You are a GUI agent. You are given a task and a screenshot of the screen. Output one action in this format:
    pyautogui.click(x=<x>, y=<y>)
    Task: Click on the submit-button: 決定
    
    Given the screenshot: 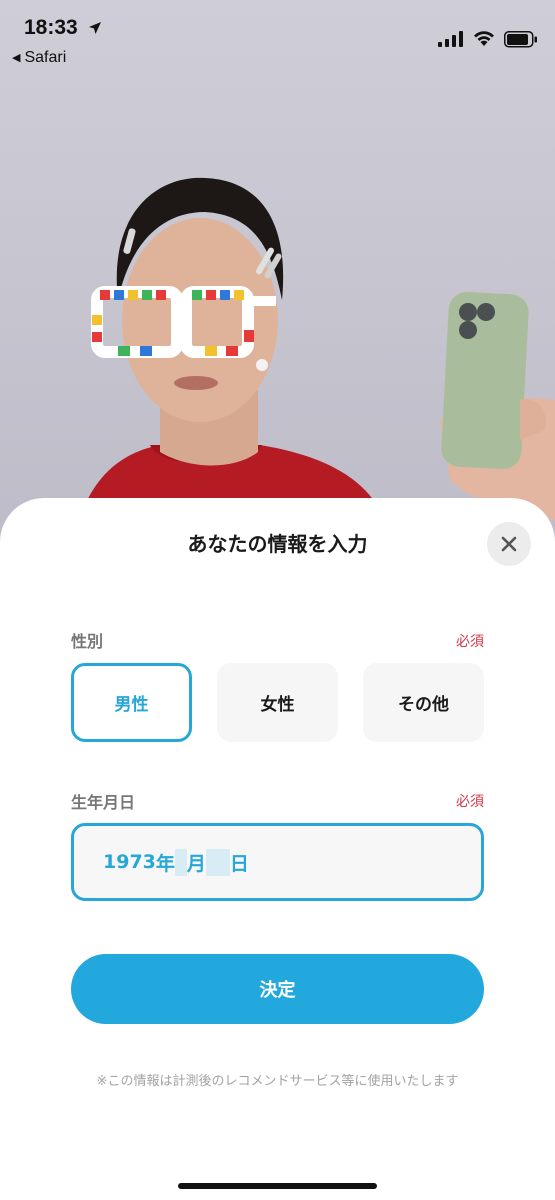 What is the action you would take?
    pyautogui.click(x=277, y=989)
    